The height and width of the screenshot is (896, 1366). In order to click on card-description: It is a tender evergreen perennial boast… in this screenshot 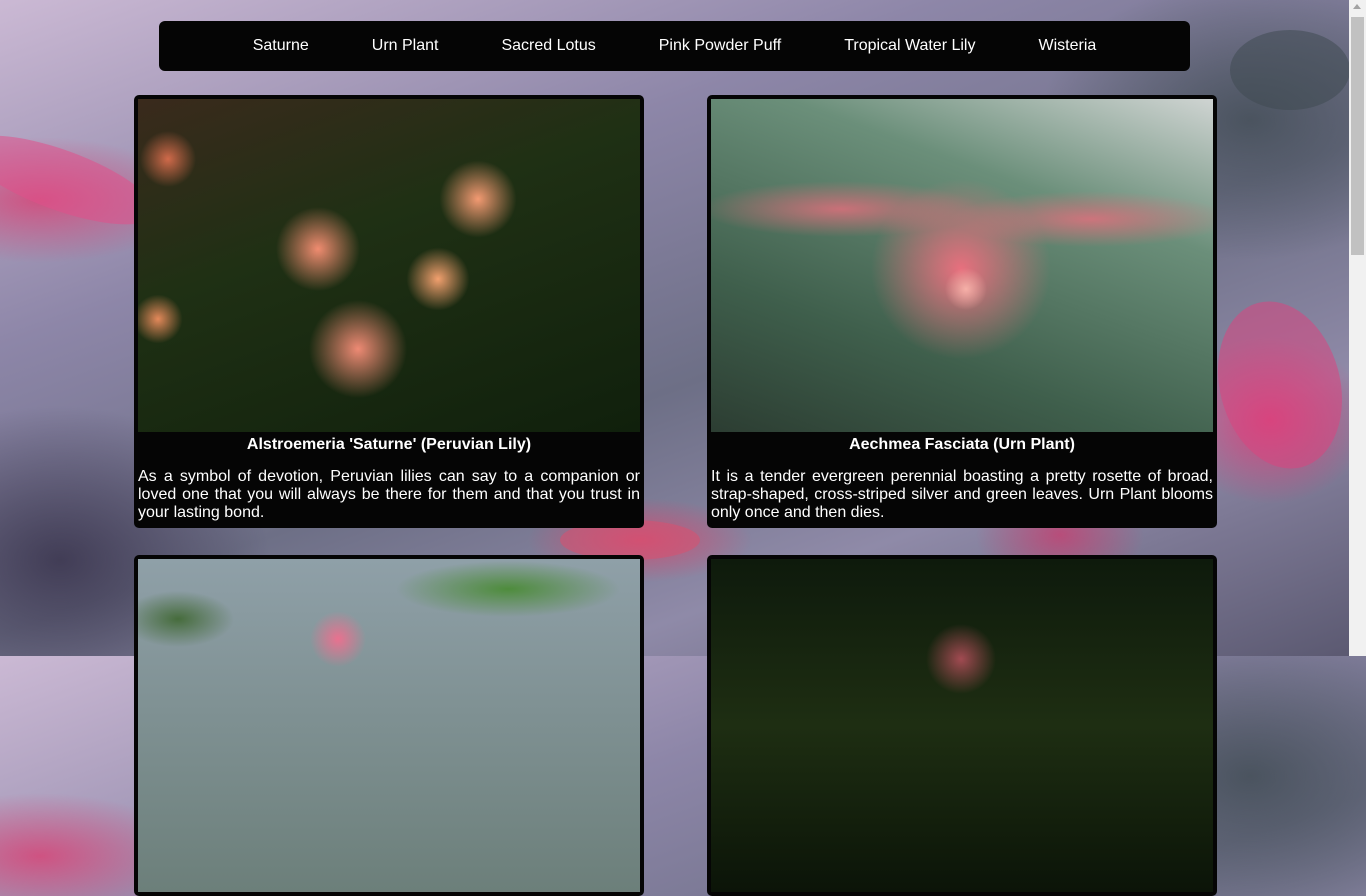, I will do `click(962, 494)`.